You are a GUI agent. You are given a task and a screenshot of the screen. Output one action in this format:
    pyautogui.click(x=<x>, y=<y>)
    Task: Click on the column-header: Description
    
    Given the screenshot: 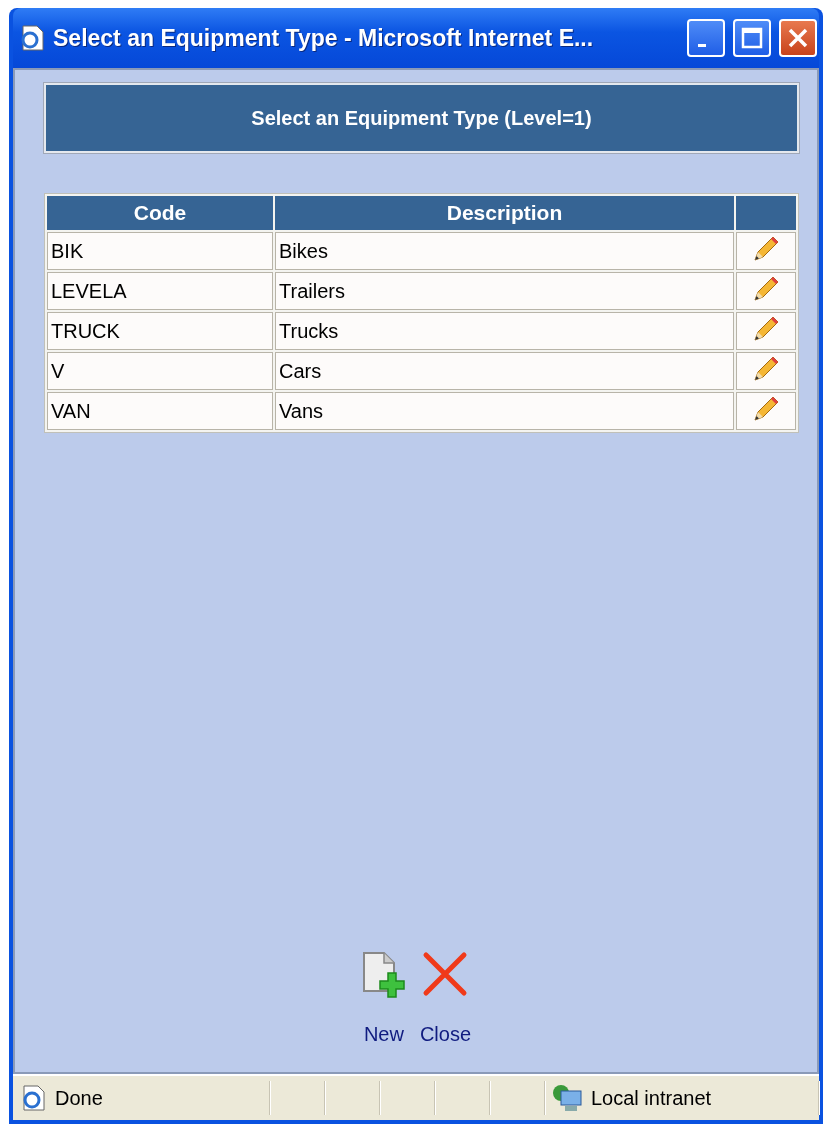 What is the action you would take?
    pyautogui.click(x=504, y=213)
    